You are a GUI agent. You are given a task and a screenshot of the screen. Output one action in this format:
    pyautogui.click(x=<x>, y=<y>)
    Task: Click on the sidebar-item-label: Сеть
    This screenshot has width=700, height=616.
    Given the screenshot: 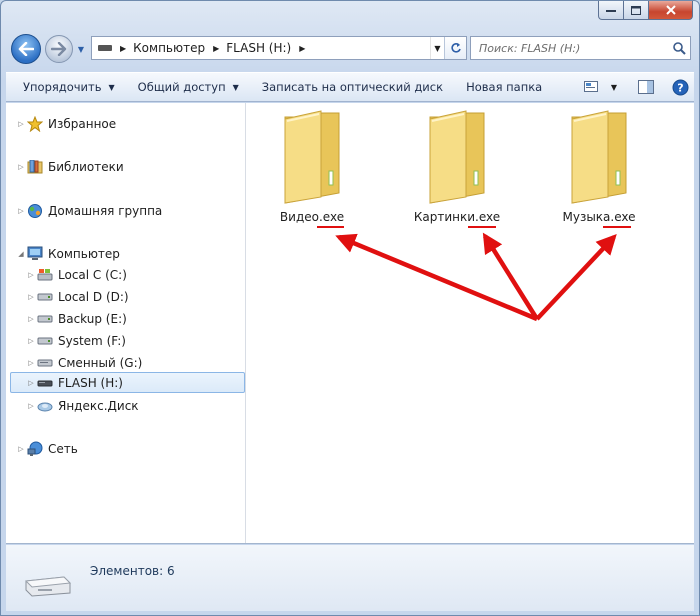 What is the action you would take?
    pyautogui.click(x=63, y=448)
    